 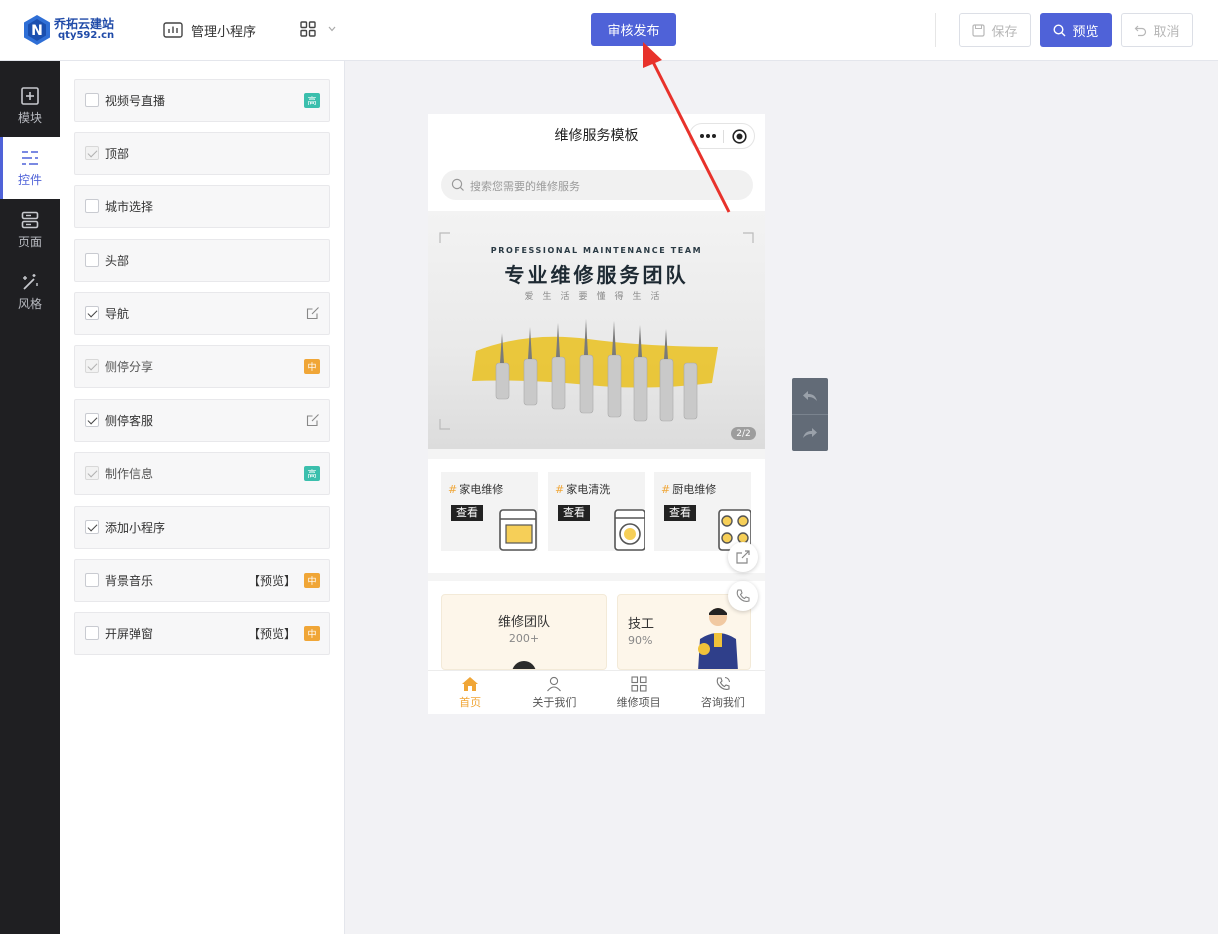 I want to click on control-label: 背景音乐, so click(x=129, y=581).